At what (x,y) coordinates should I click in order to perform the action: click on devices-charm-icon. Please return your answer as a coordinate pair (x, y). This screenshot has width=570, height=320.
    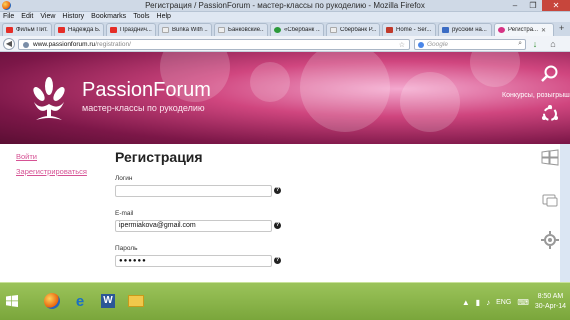
    Looking at the image, I should click on (550, 200).